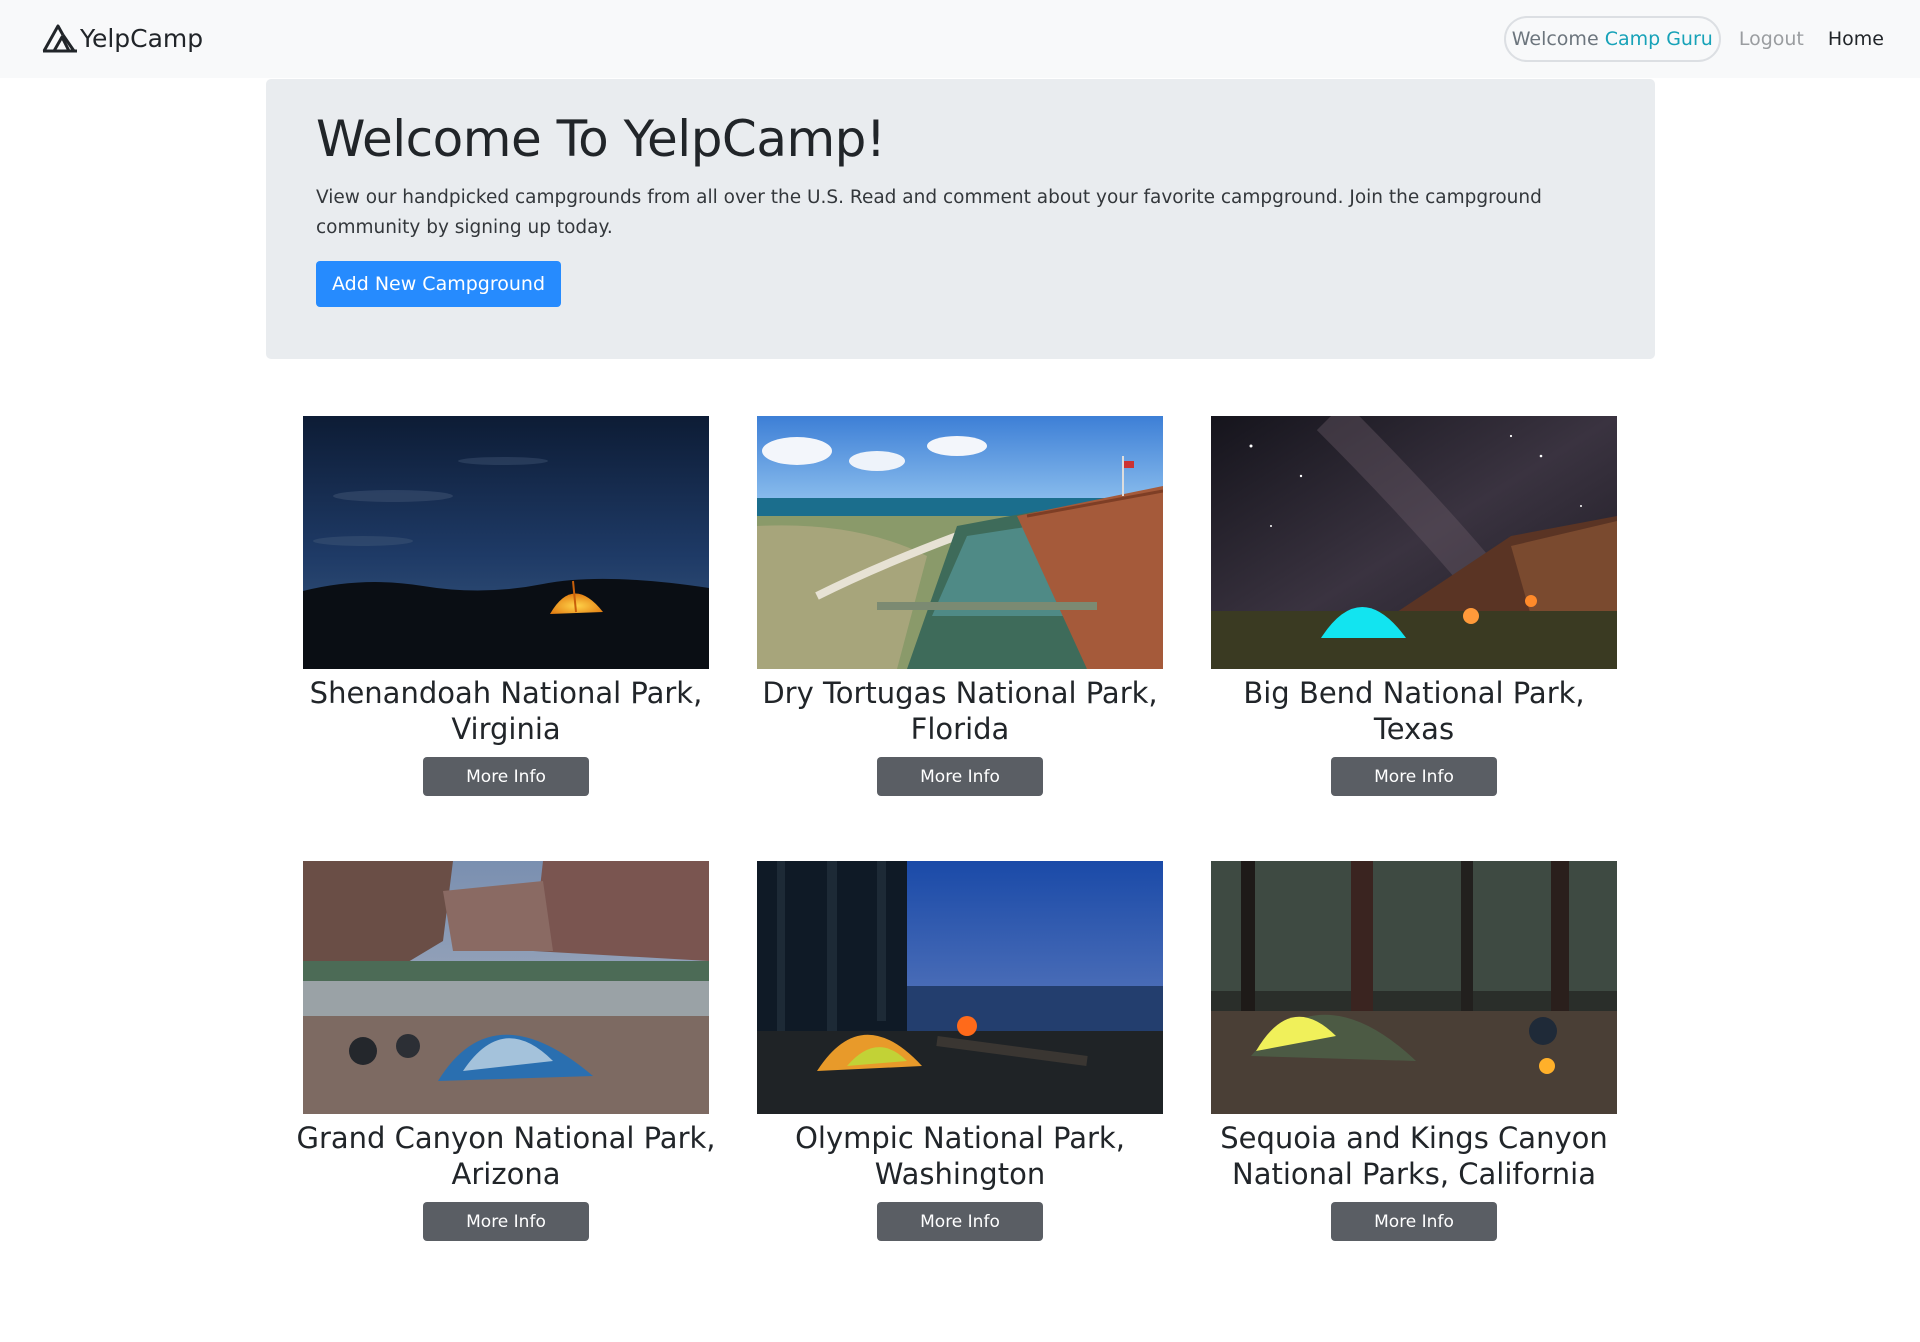 Image resolution: width=1920 pixels, height=1342 pixels. Describe the element at coordinates (142, 38) in the screenshot. I see `brand-text: YelpCamp` at that location.